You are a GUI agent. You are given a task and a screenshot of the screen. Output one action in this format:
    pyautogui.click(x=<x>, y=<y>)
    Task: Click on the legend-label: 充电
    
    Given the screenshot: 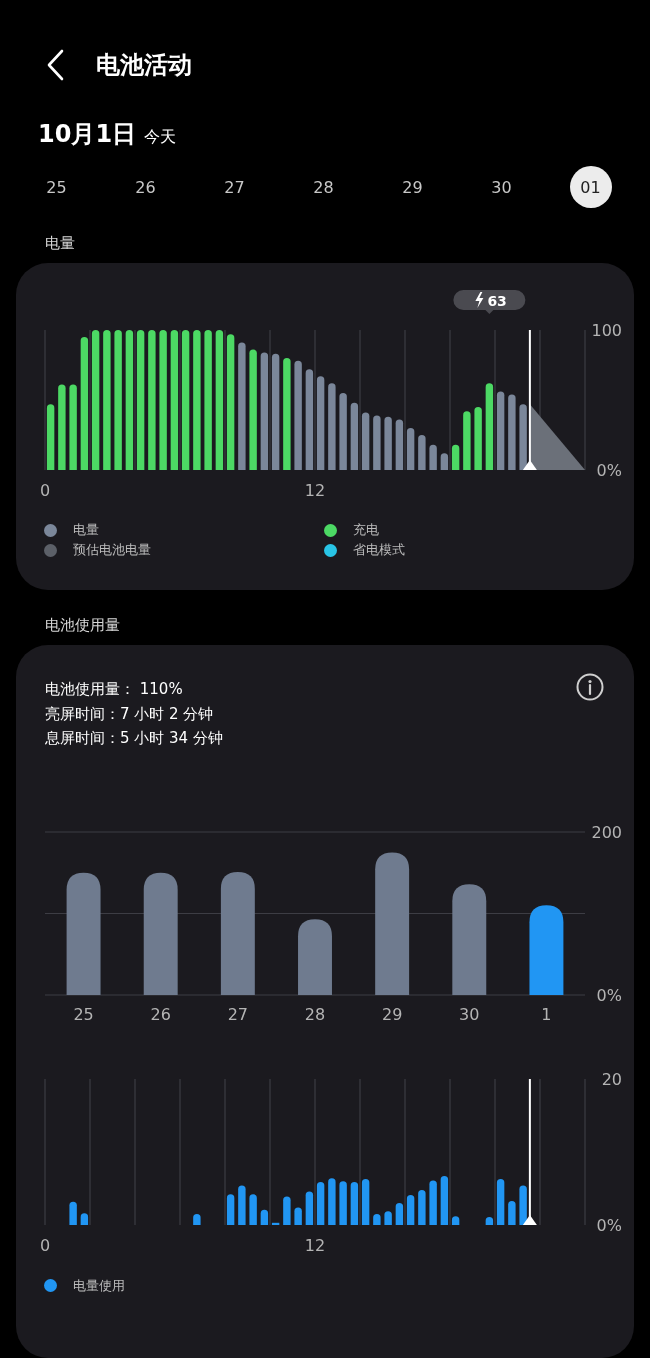 What is the action you would take?
    pyautogui.click(x=366, y=530)
    